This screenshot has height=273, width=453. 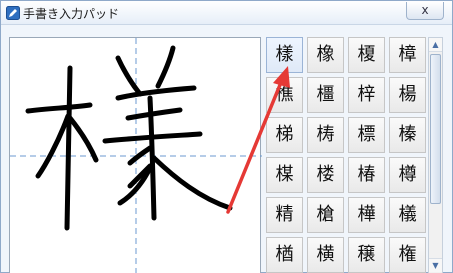 I want to click on candidate-char: 榎, so click(x=366, y=55).